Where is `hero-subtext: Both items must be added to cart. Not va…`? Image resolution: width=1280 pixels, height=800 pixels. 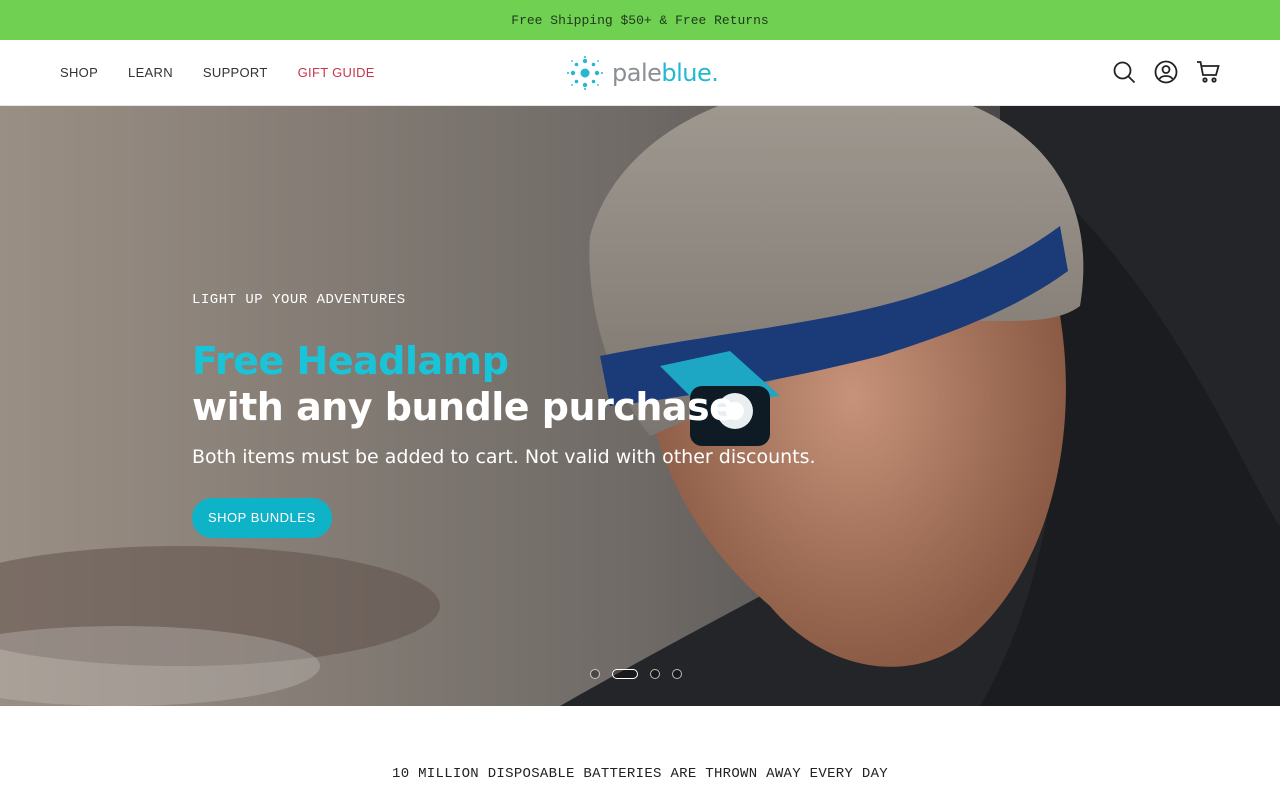 hero-subtext: Both items must be added to cart. Not va… is located at coordinates (504, 457).